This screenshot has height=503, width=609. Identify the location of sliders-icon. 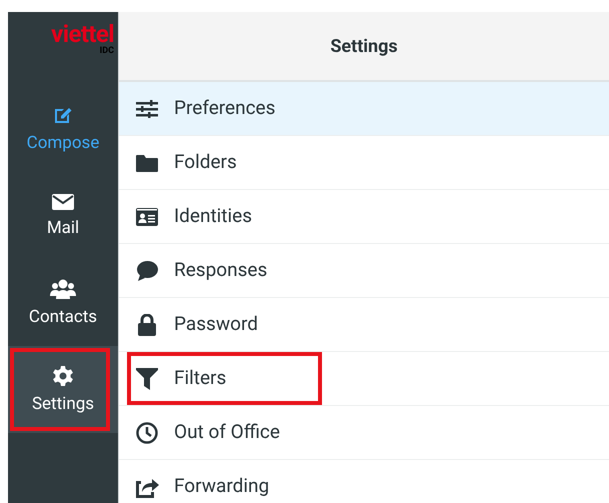
(147, 109).